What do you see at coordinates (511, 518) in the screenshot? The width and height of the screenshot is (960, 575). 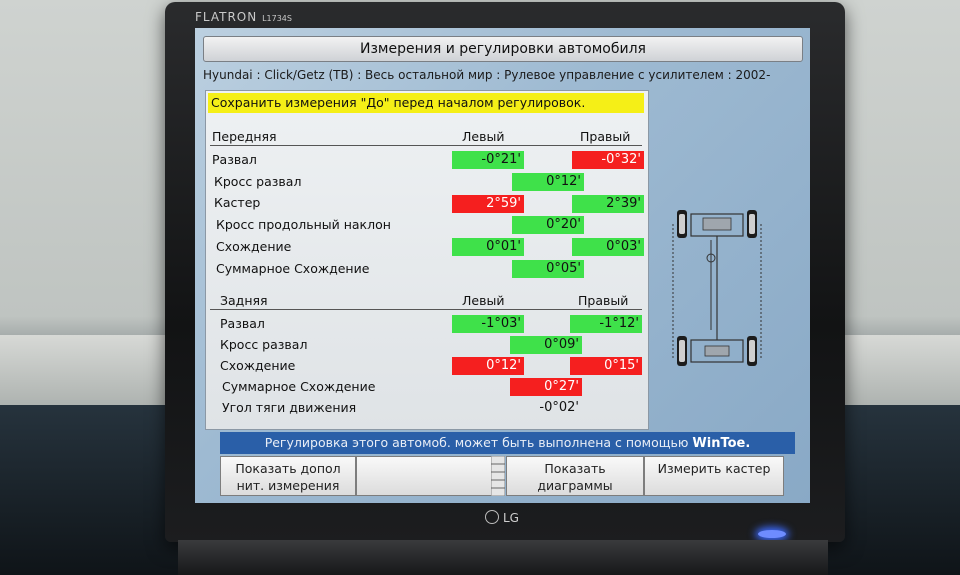 I see `lg-text: LG` at bounding box center [511, 518].